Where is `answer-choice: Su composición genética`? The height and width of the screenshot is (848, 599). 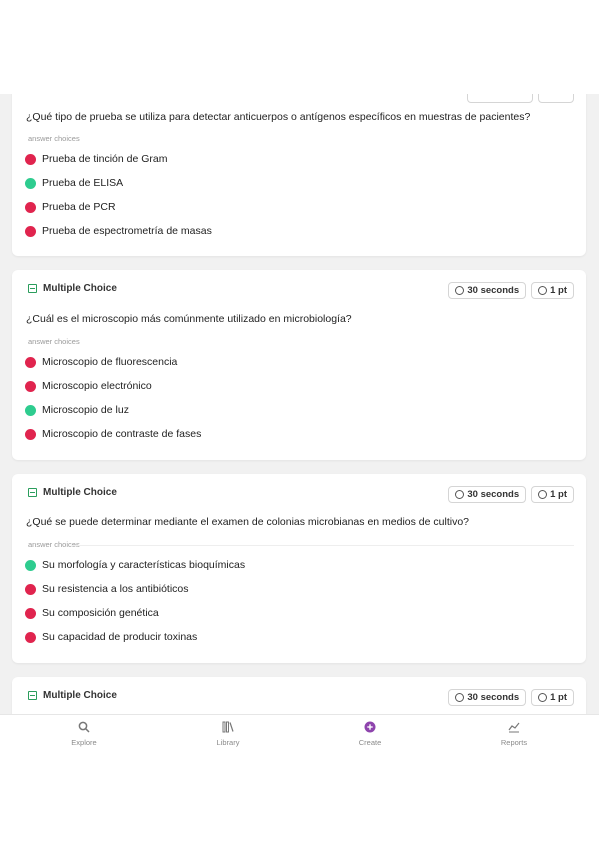
answer-choice: Su composición genética is located at coordinates (92, 613).